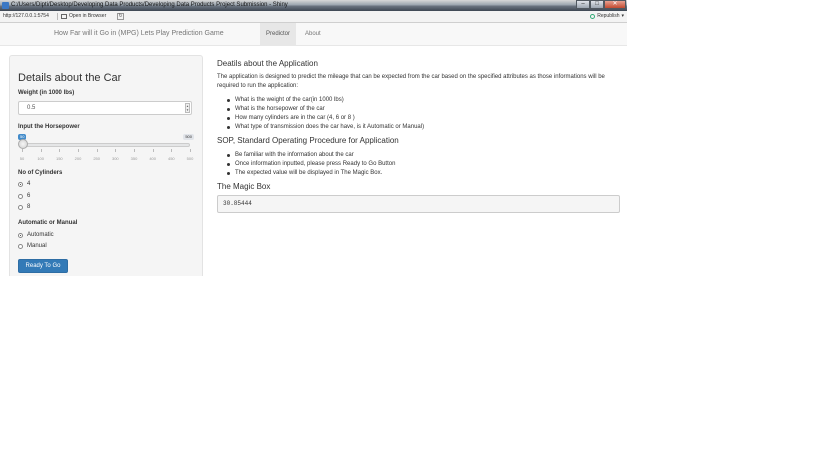 The height and width of the screenshot is (460, 819). What do you see at coordinates (29, 196) in the screenshot?
I see `cylinders-option-label: 6` at bounding box center [29, 196].